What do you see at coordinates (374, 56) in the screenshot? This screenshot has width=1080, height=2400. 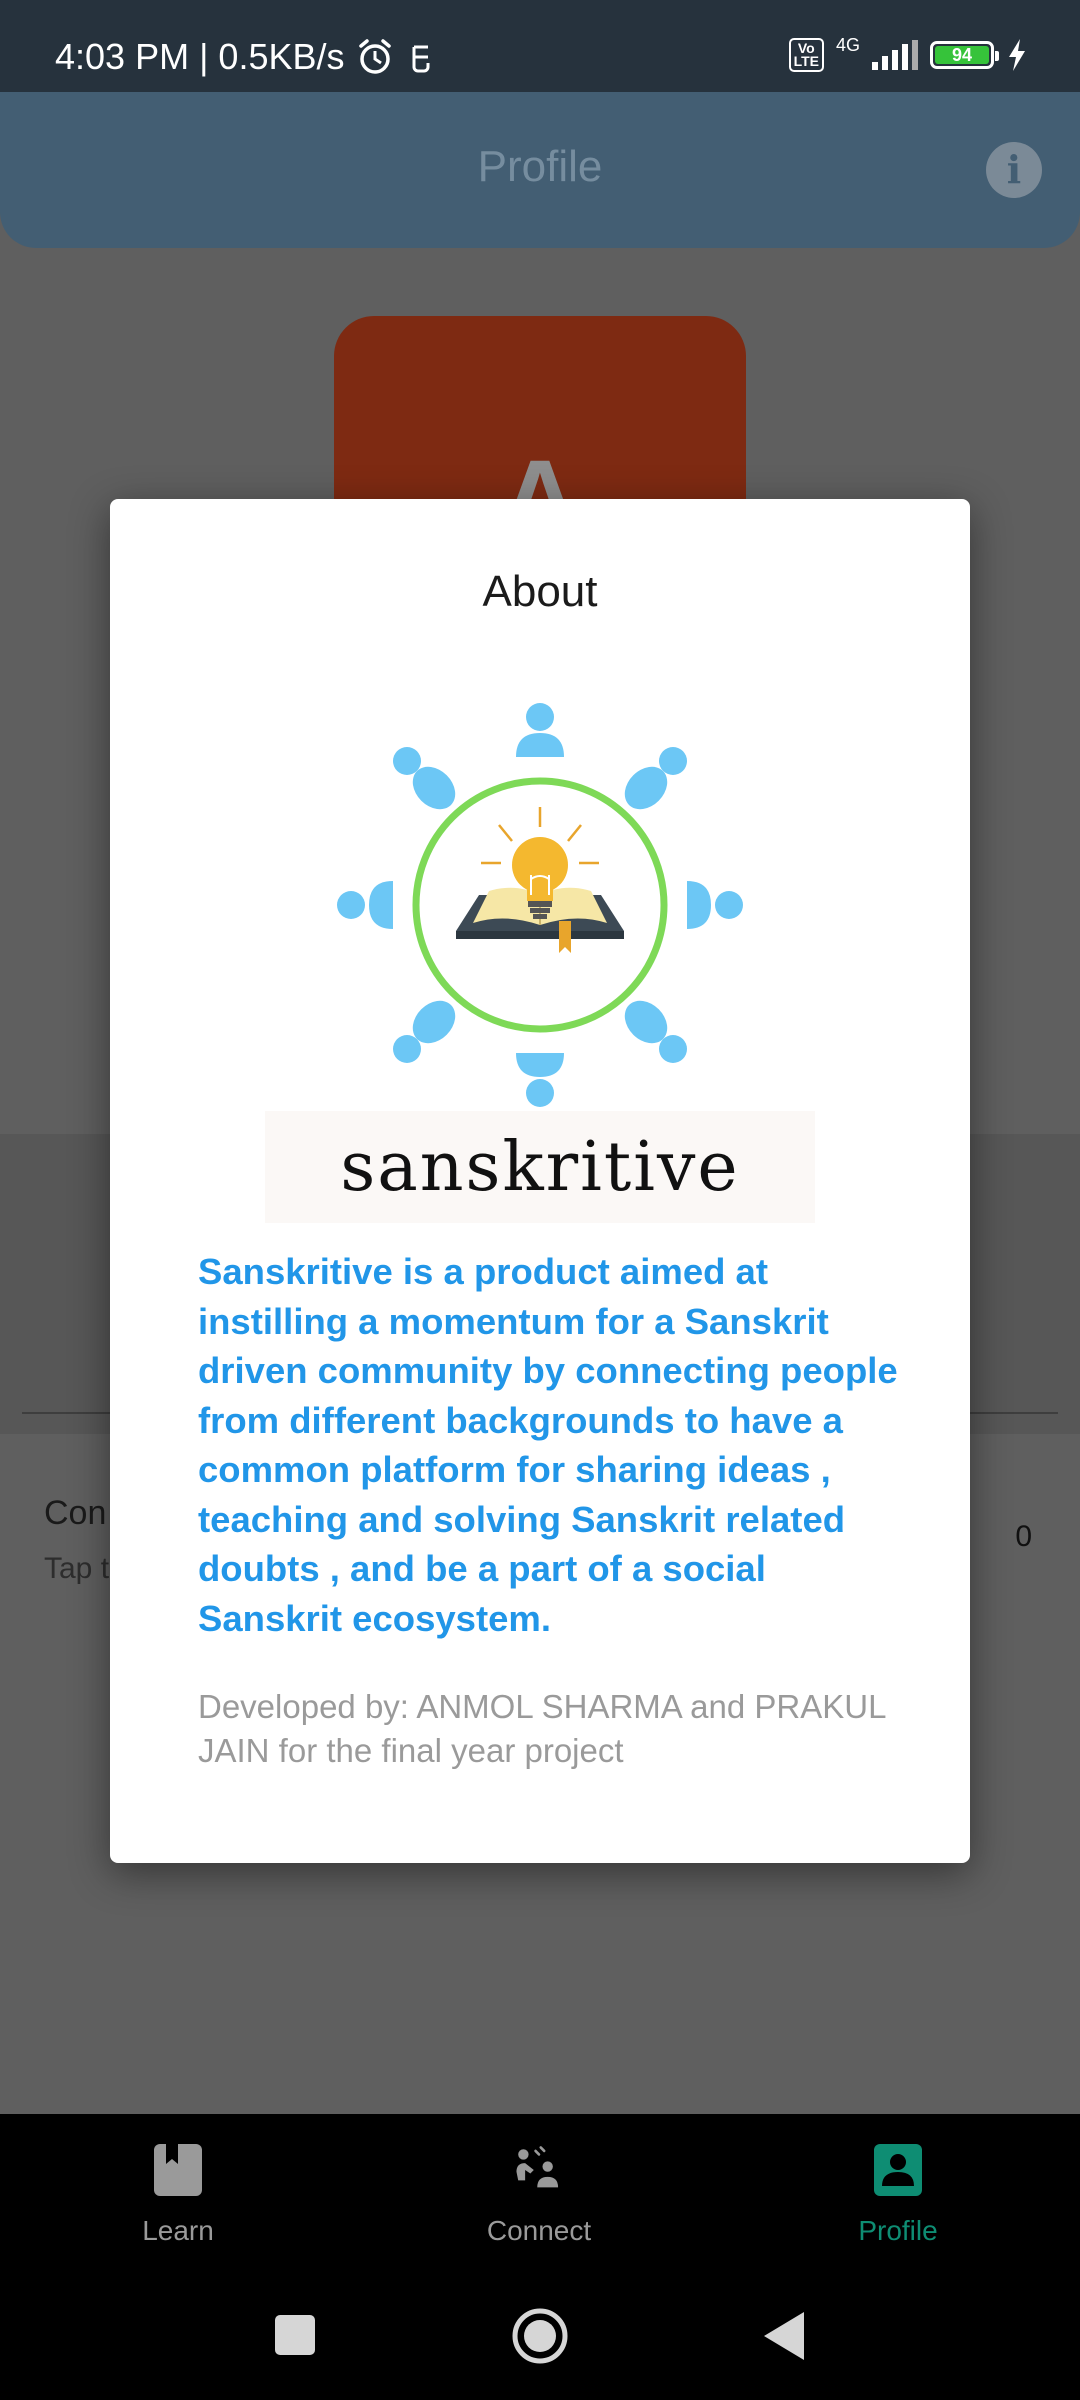 I see `alarm-icon` at bounding box center [374, 56].